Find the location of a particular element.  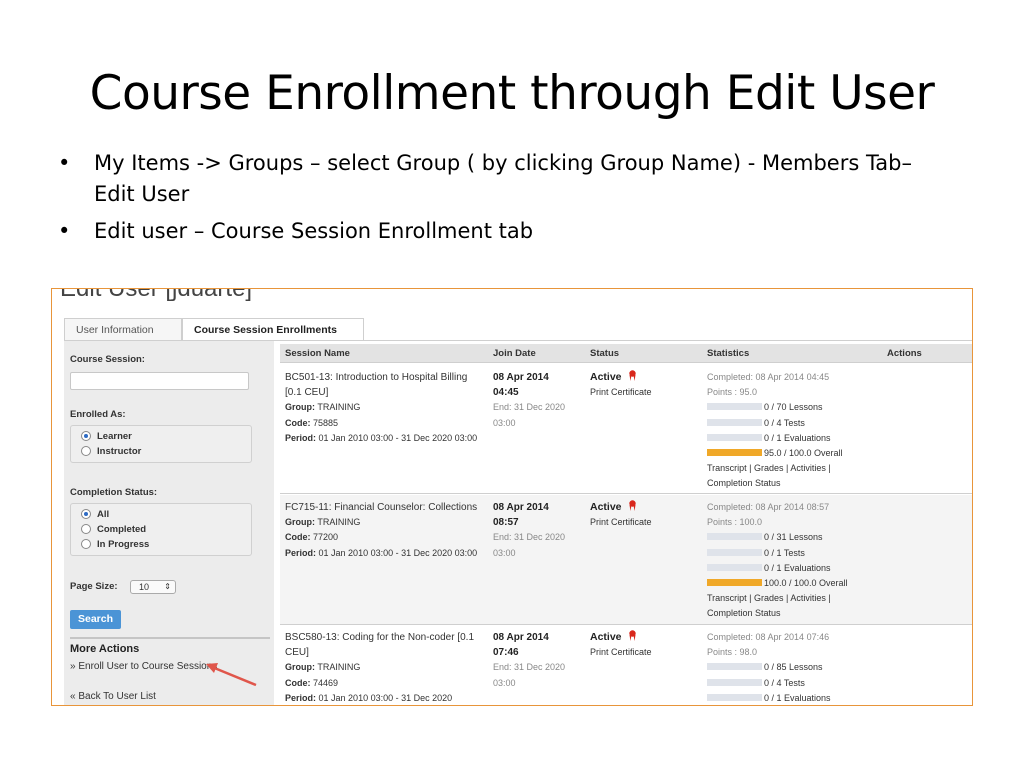

session-code: 74469 is located at coordinates (326, 682).